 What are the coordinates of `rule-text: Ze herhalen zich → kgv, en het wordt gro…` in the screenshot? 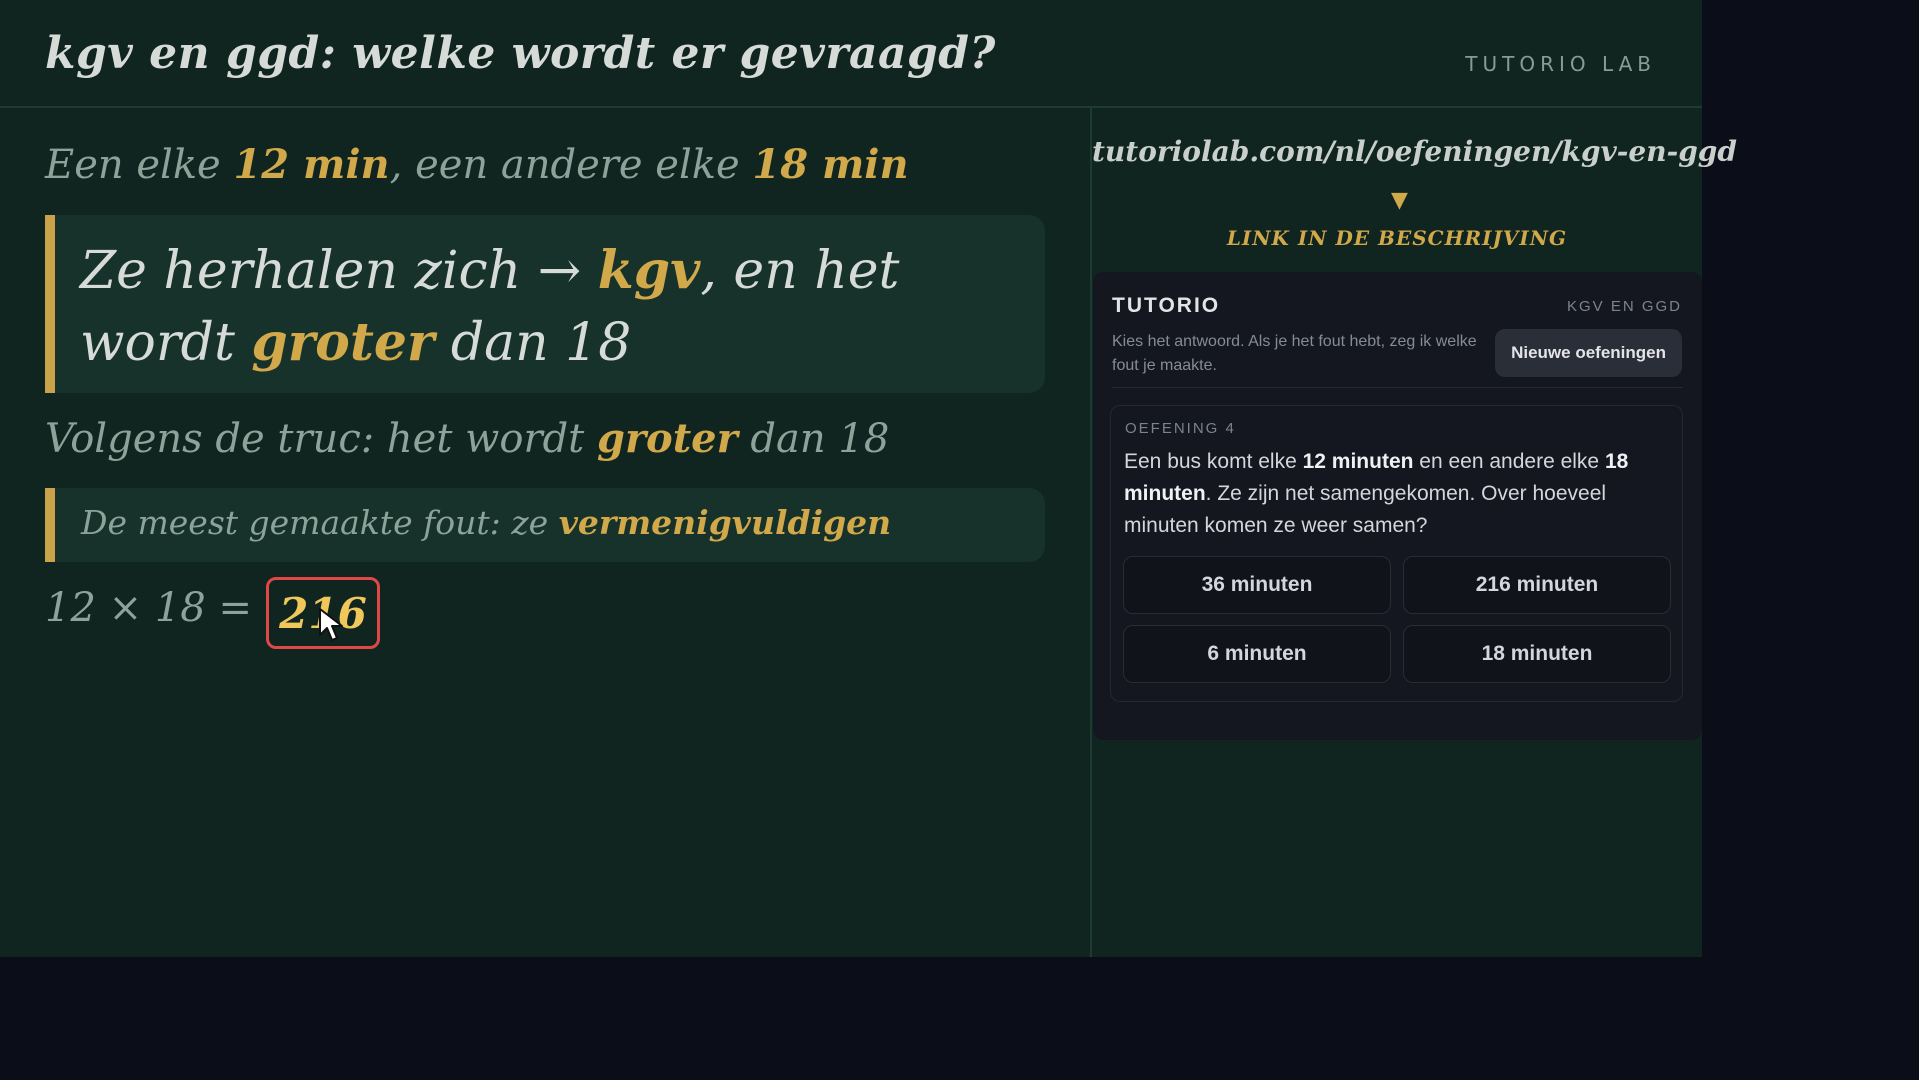 It's located at (555, 307).